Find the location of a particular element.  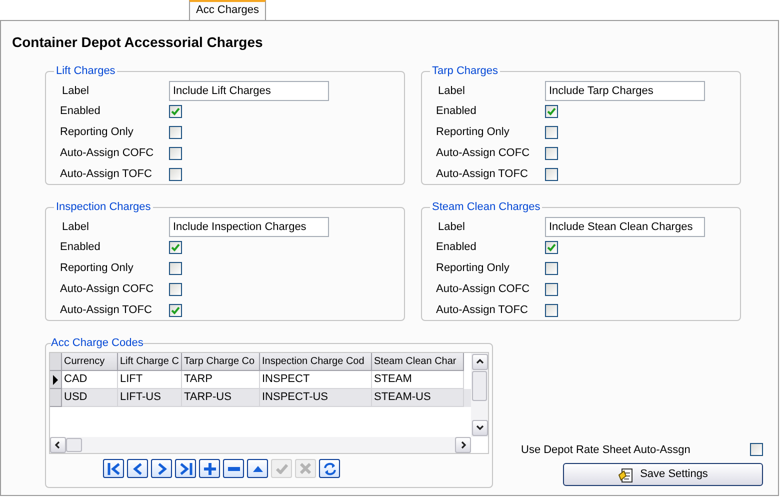

row-indicator is located at coordinates (56, 380).